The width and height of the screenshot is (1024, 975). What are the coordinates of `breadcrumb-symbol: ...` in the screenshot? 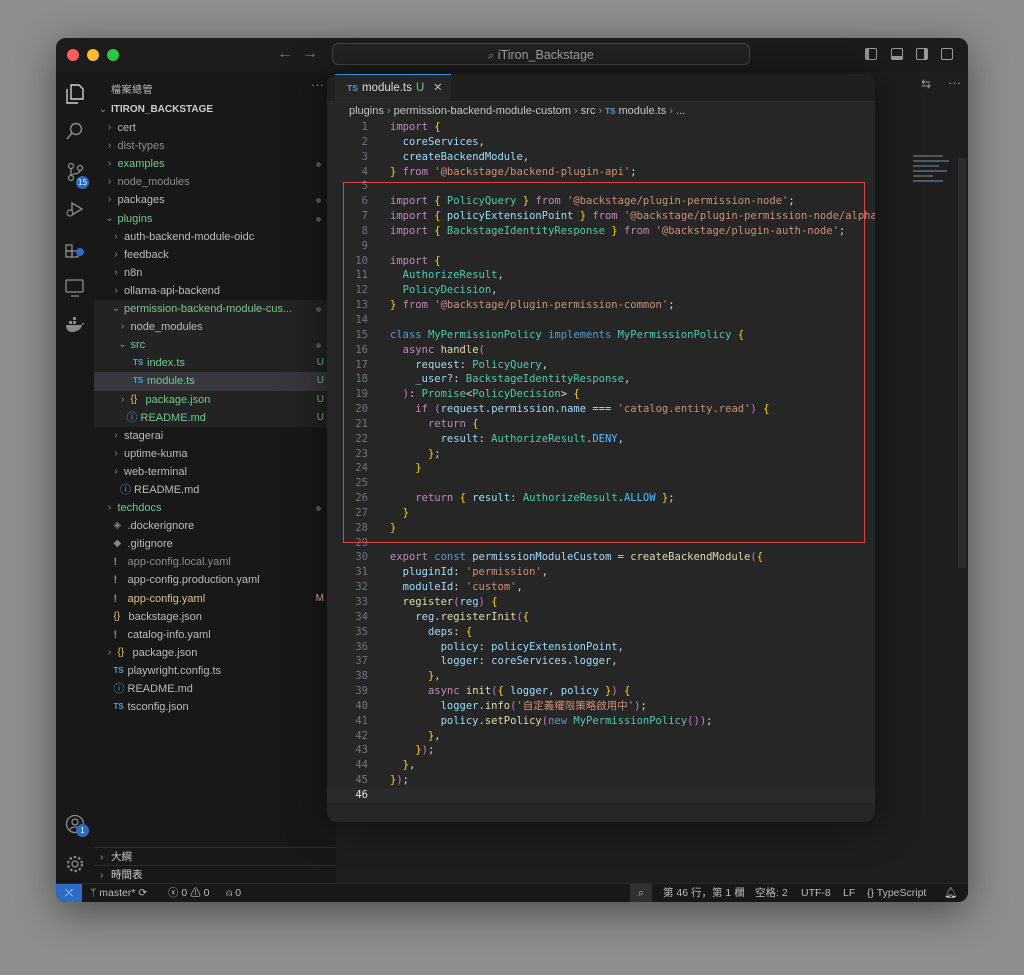 It's located at (680, 111).